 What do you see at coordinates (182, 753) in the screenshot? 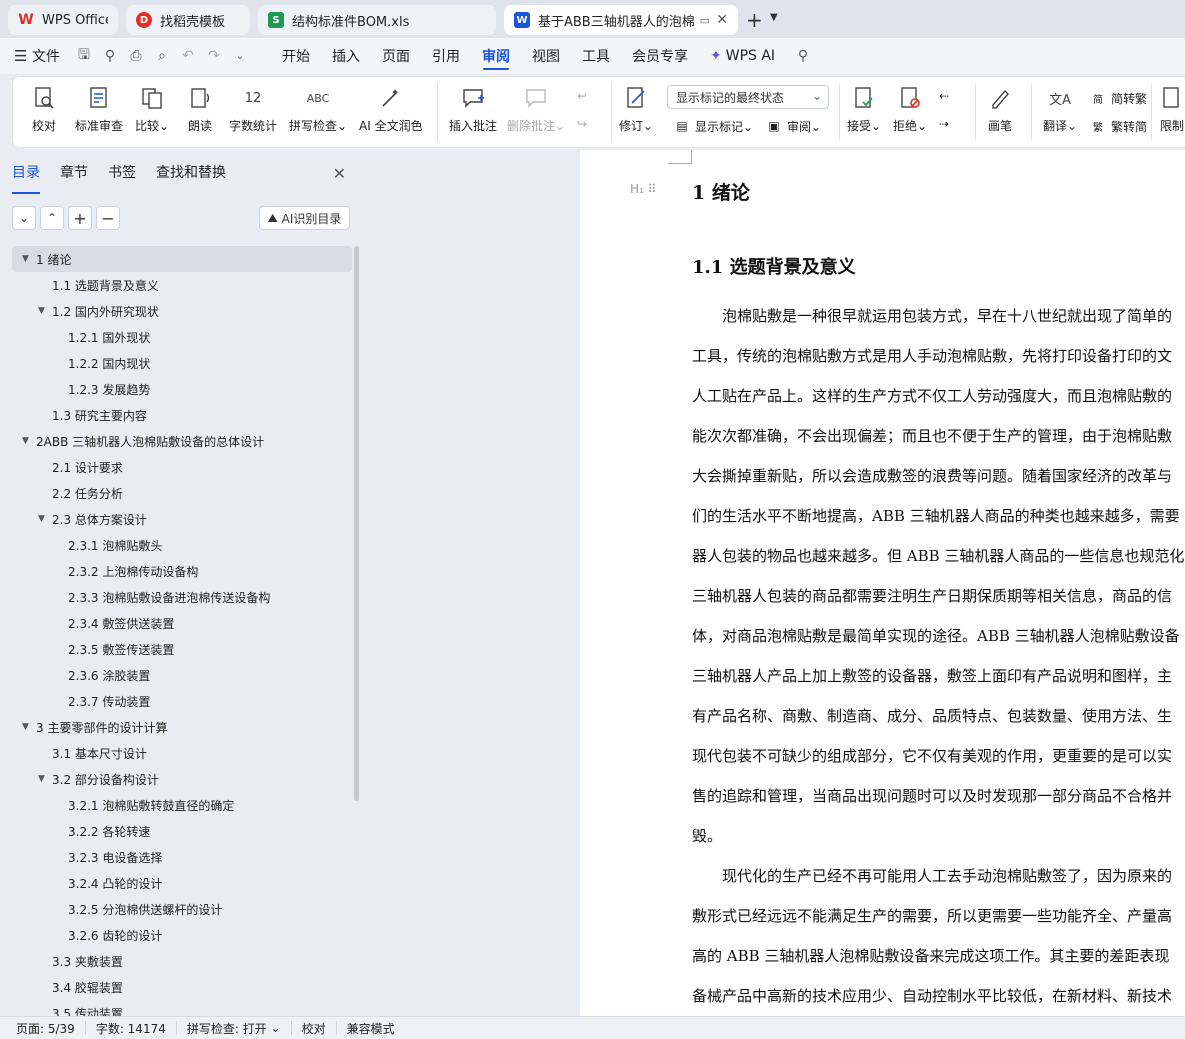
I see `toc-item: 3.1 基本尺寸设计` at bounding box center [182, 753].